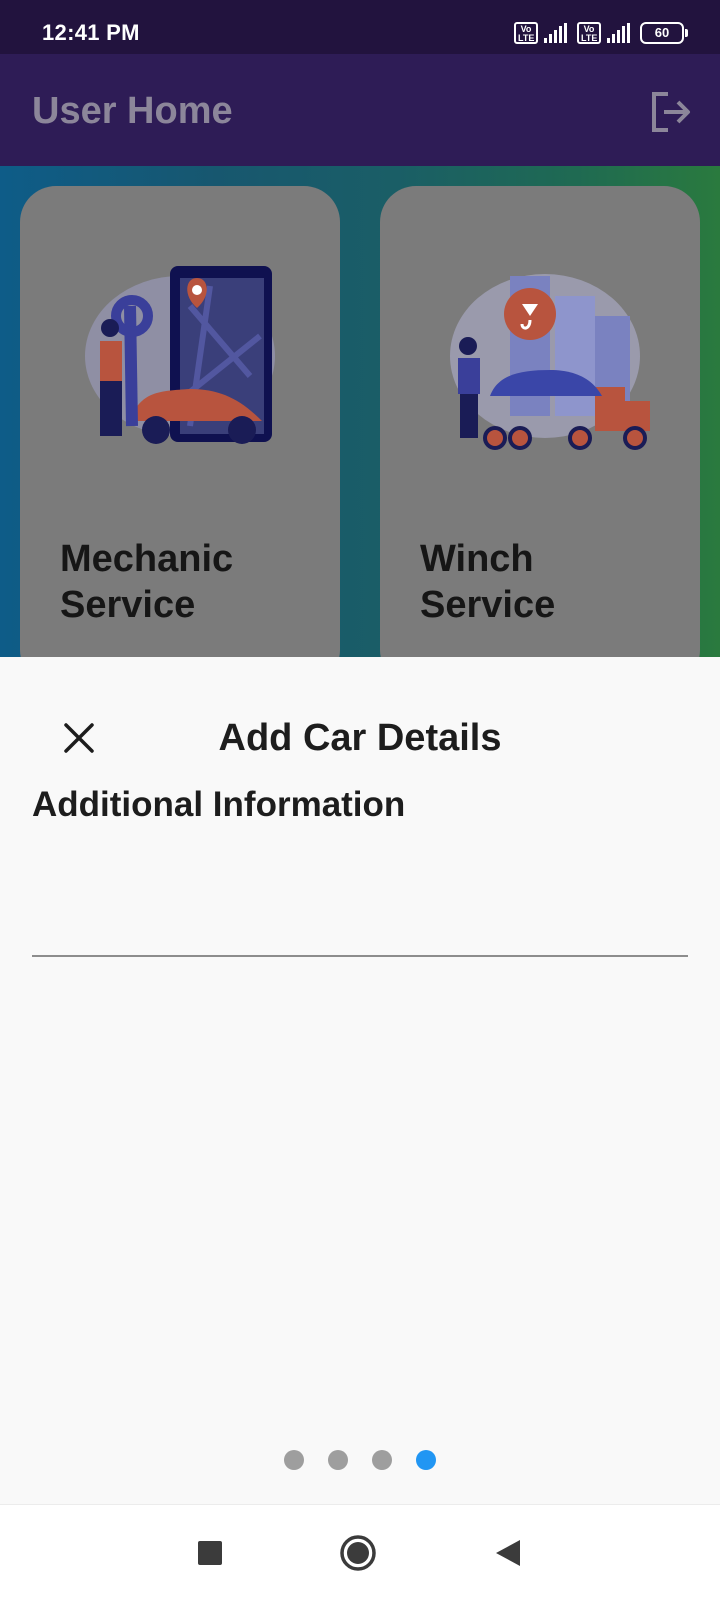  What do you see at coordinates (360, 738) in the screenshot?
I see `sheet-title: Add Car Details` at bounding box center [360, 738].